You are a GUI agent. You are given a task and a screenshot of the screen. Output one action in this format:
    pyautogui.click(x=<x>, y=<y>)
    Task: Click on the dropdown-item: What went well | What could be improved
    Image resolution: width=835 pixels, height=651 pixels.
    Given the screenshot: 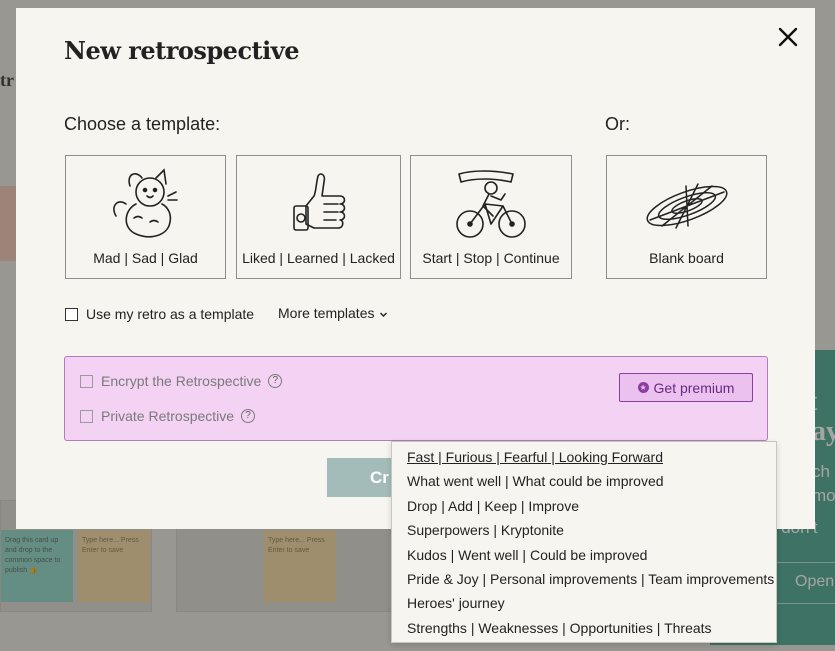 What is the action you would take?
    pyautogui.click(x=584, y=484)
    